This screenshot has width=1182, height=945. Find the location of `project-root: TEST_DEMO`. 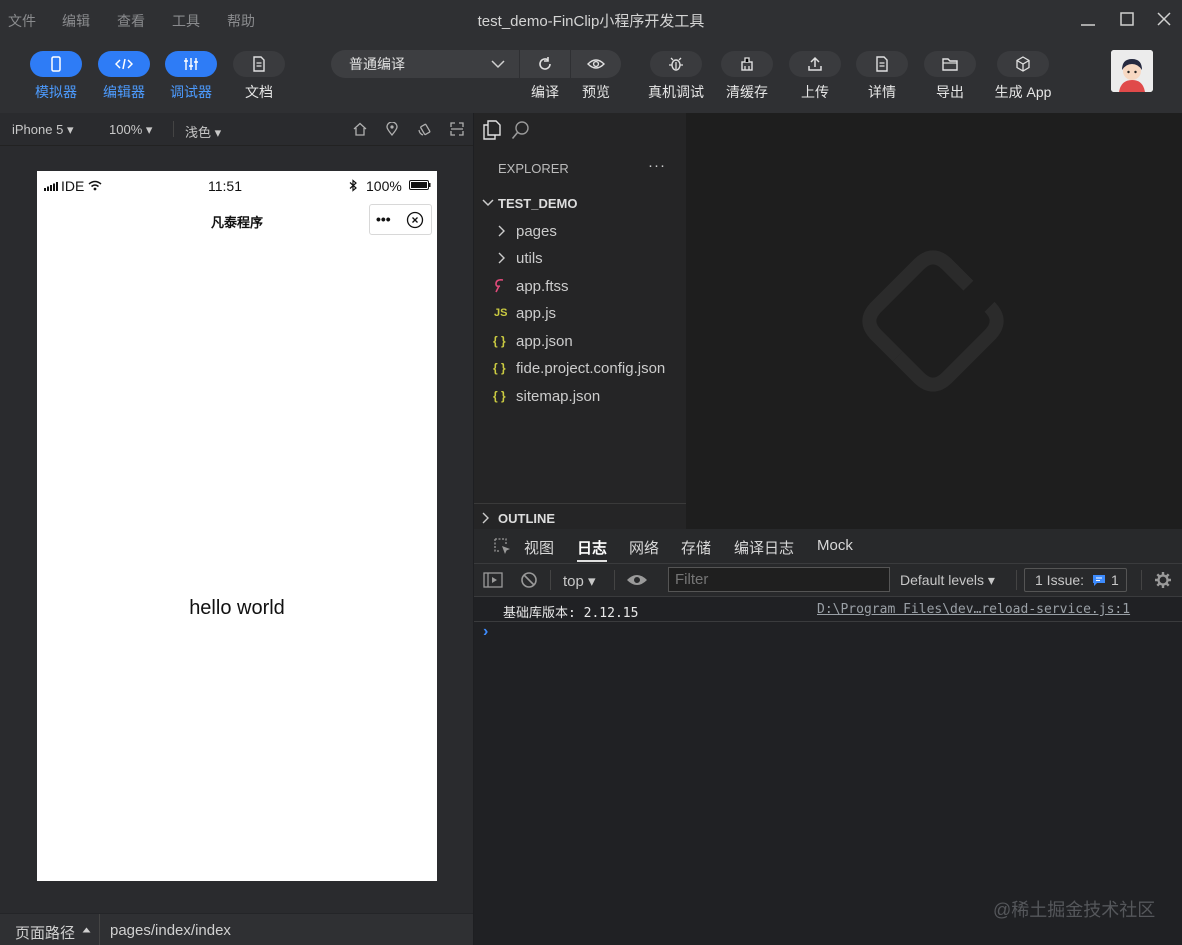

project-root: TEST_DEMO is located at coordinates (580, 203).